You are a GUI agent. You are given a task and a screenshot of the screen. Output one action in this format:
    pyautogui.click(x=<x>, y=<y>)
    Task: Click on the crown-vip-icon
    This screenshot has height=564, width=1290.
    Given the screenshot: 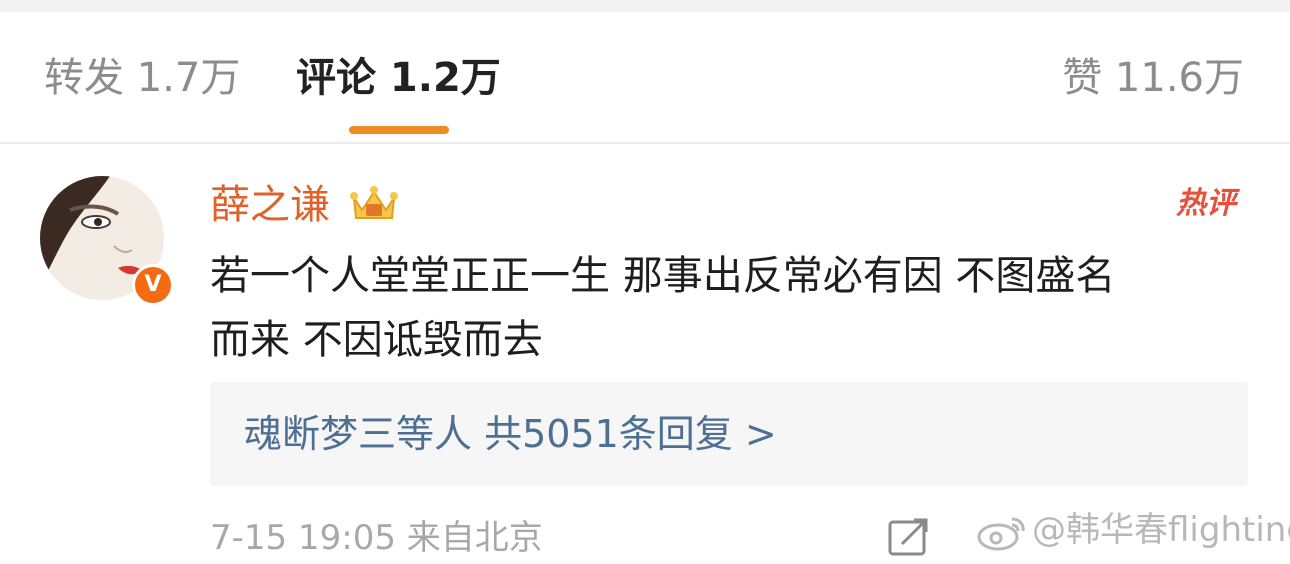 What is the action you would take?
    pyautogui.click(x=374, y=202)
    